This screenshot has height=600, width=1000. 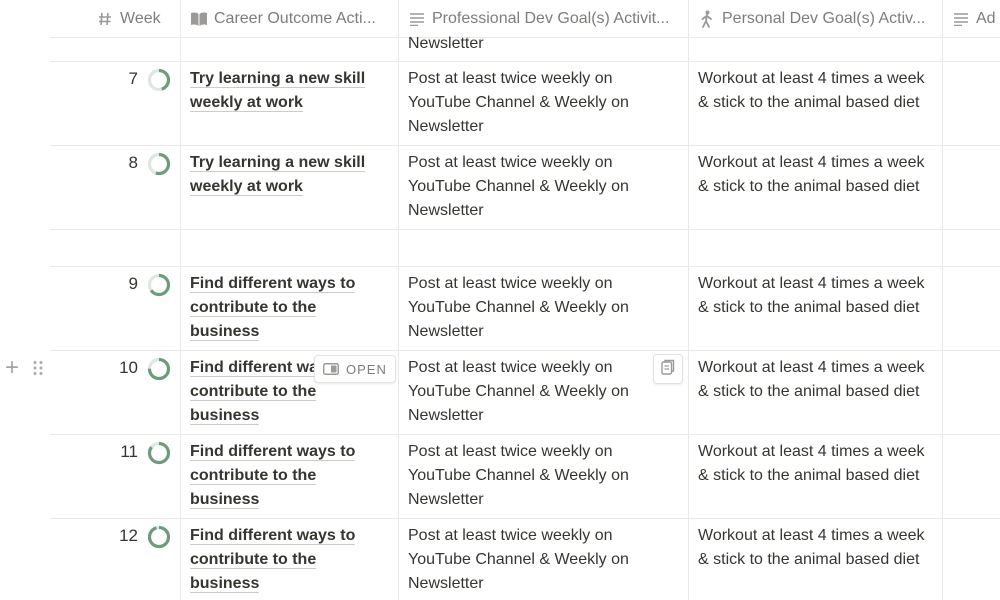 I want to click on copy-icon, so click(x=668, y=369).